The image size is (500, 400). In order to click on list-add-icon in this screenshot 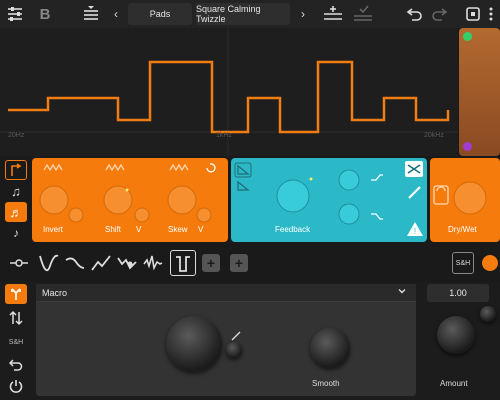, I will do `click(333, 14)`.